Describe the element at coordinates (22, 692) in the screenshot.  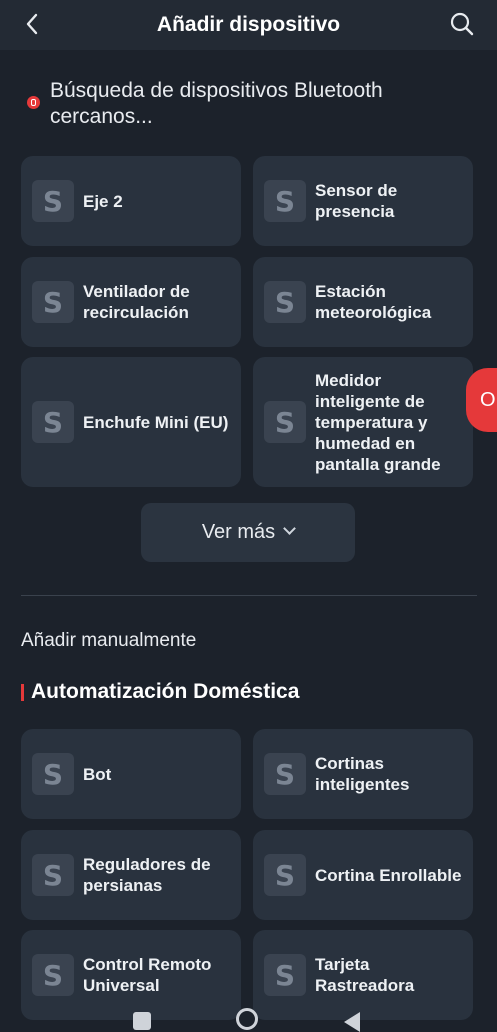
I see `category-marker` at that location.